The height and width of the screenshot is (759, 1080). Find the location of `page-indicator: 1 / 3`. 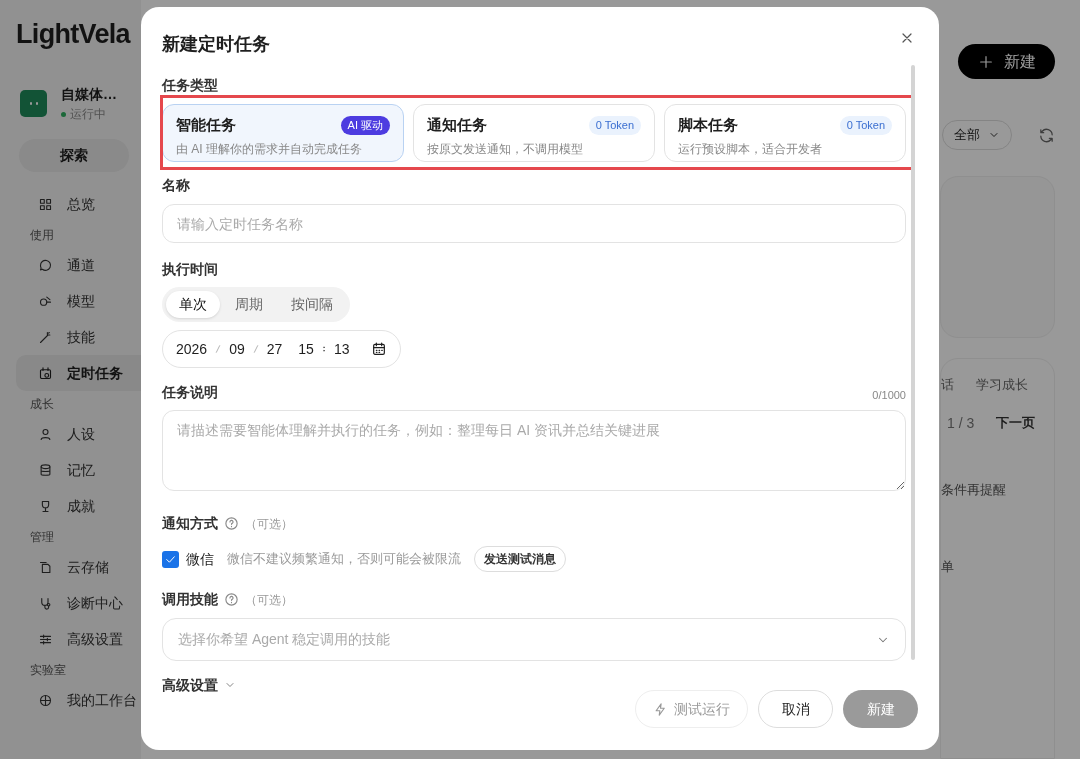

page-indicator: 1 / 3 is located at coordinates (961, 423).